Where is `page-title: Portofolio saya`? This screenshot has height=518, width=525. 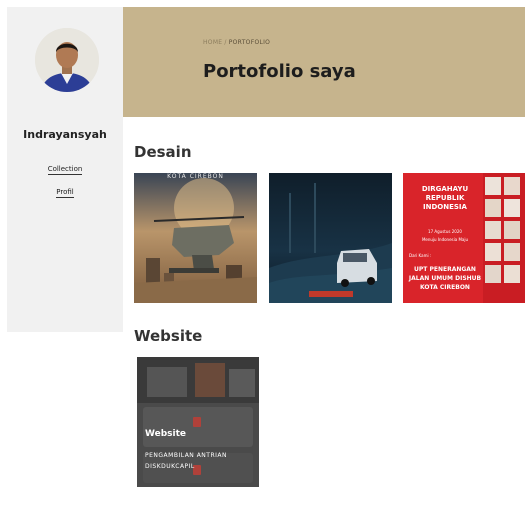 page-title: Portofolio saya is located at coordinates (279, 71).